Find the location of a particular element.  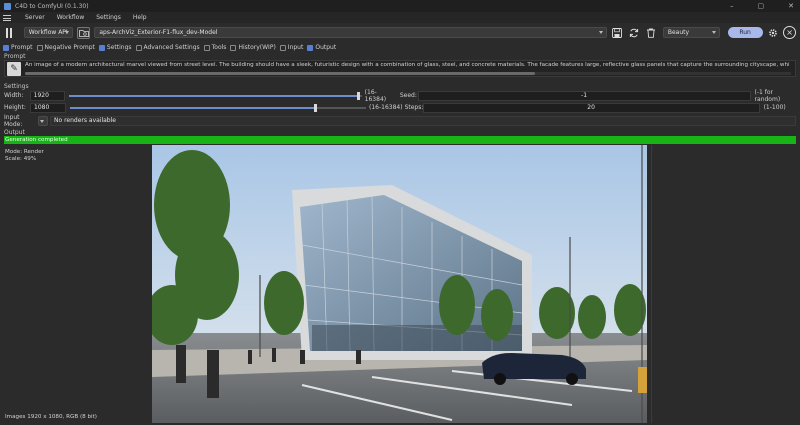

generation-progress-bar: Generation completed is located at coordinates (400, 140).